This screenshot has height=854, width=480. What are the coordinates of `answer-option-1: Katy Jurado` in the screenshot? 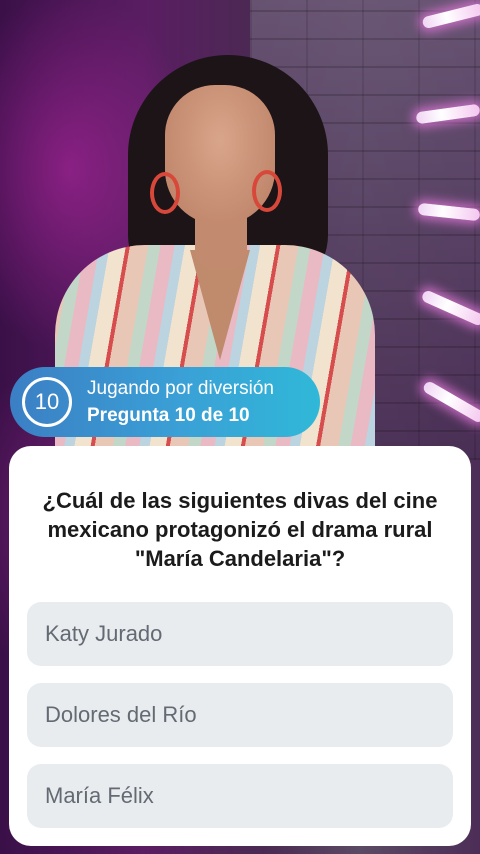 It's located at (240, 634).